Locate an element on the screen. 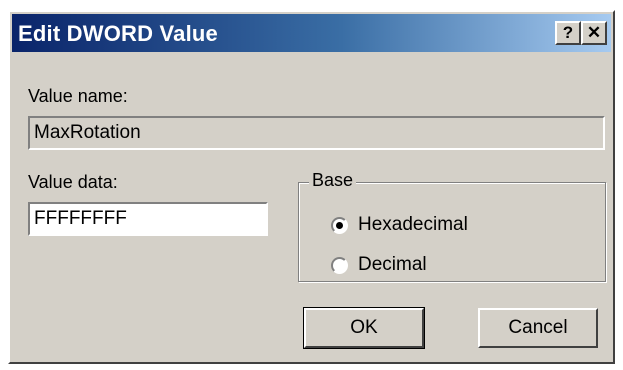 This screenshot has width=623, height=370. help-button: ? is located at coordinates (568, 33).